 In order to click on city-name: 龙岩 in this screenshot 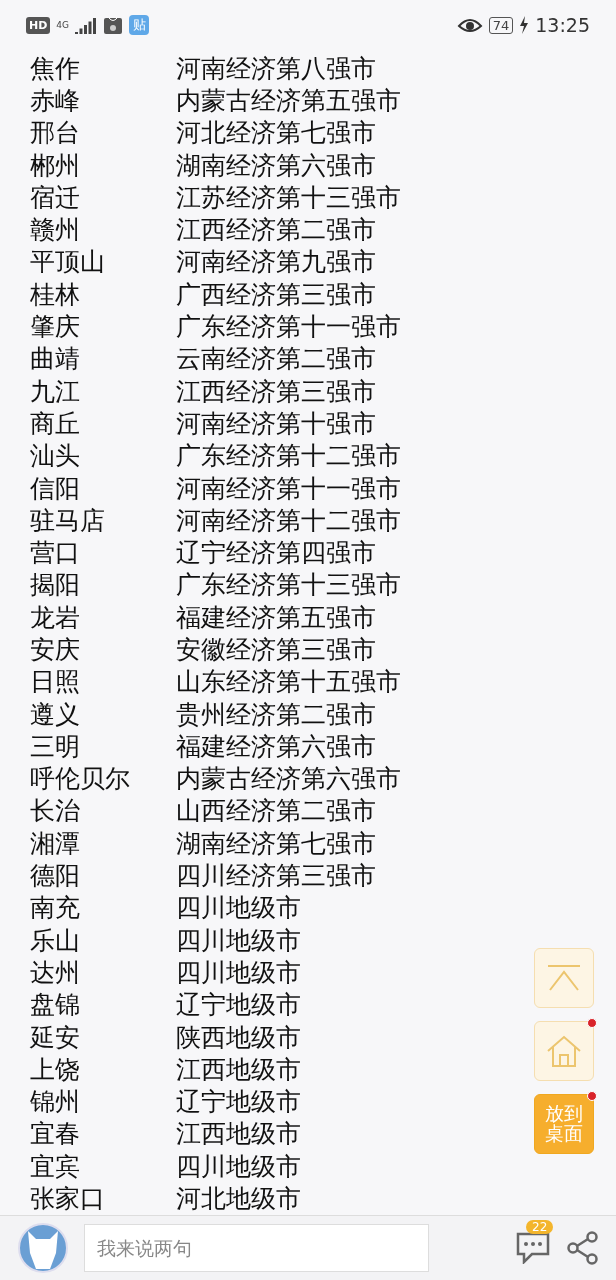, I will do `click(55, 617)`.